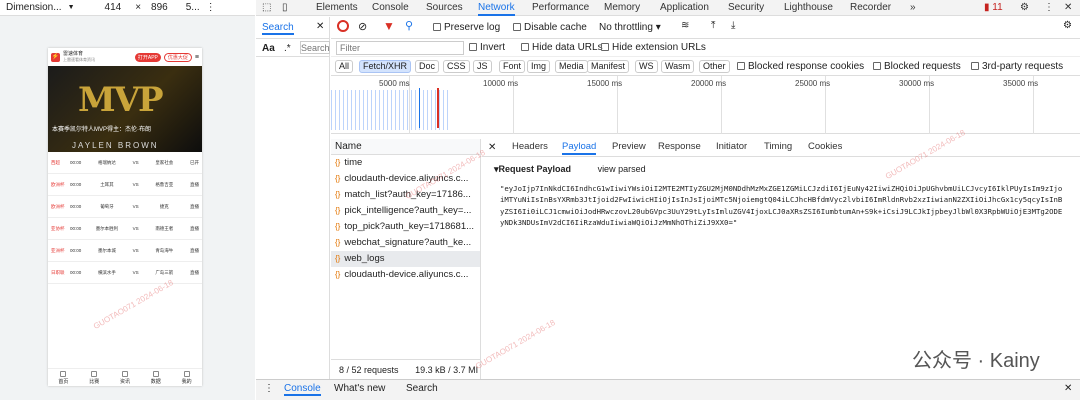  Describe the element at coordinates (913, 8) in the screenshot. I see `more-tabs: »` at that location.